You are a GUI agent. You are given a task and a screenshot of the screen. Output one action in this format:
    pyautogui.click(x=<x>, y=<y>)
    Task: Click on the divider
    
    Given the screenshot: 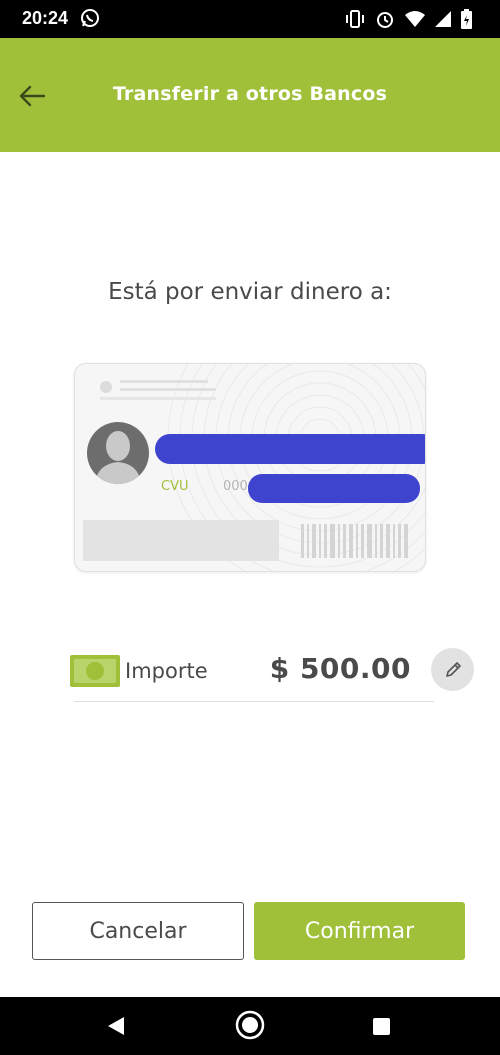 What is the action you would take?
    pyautogui.click(x=254, y=701)
    